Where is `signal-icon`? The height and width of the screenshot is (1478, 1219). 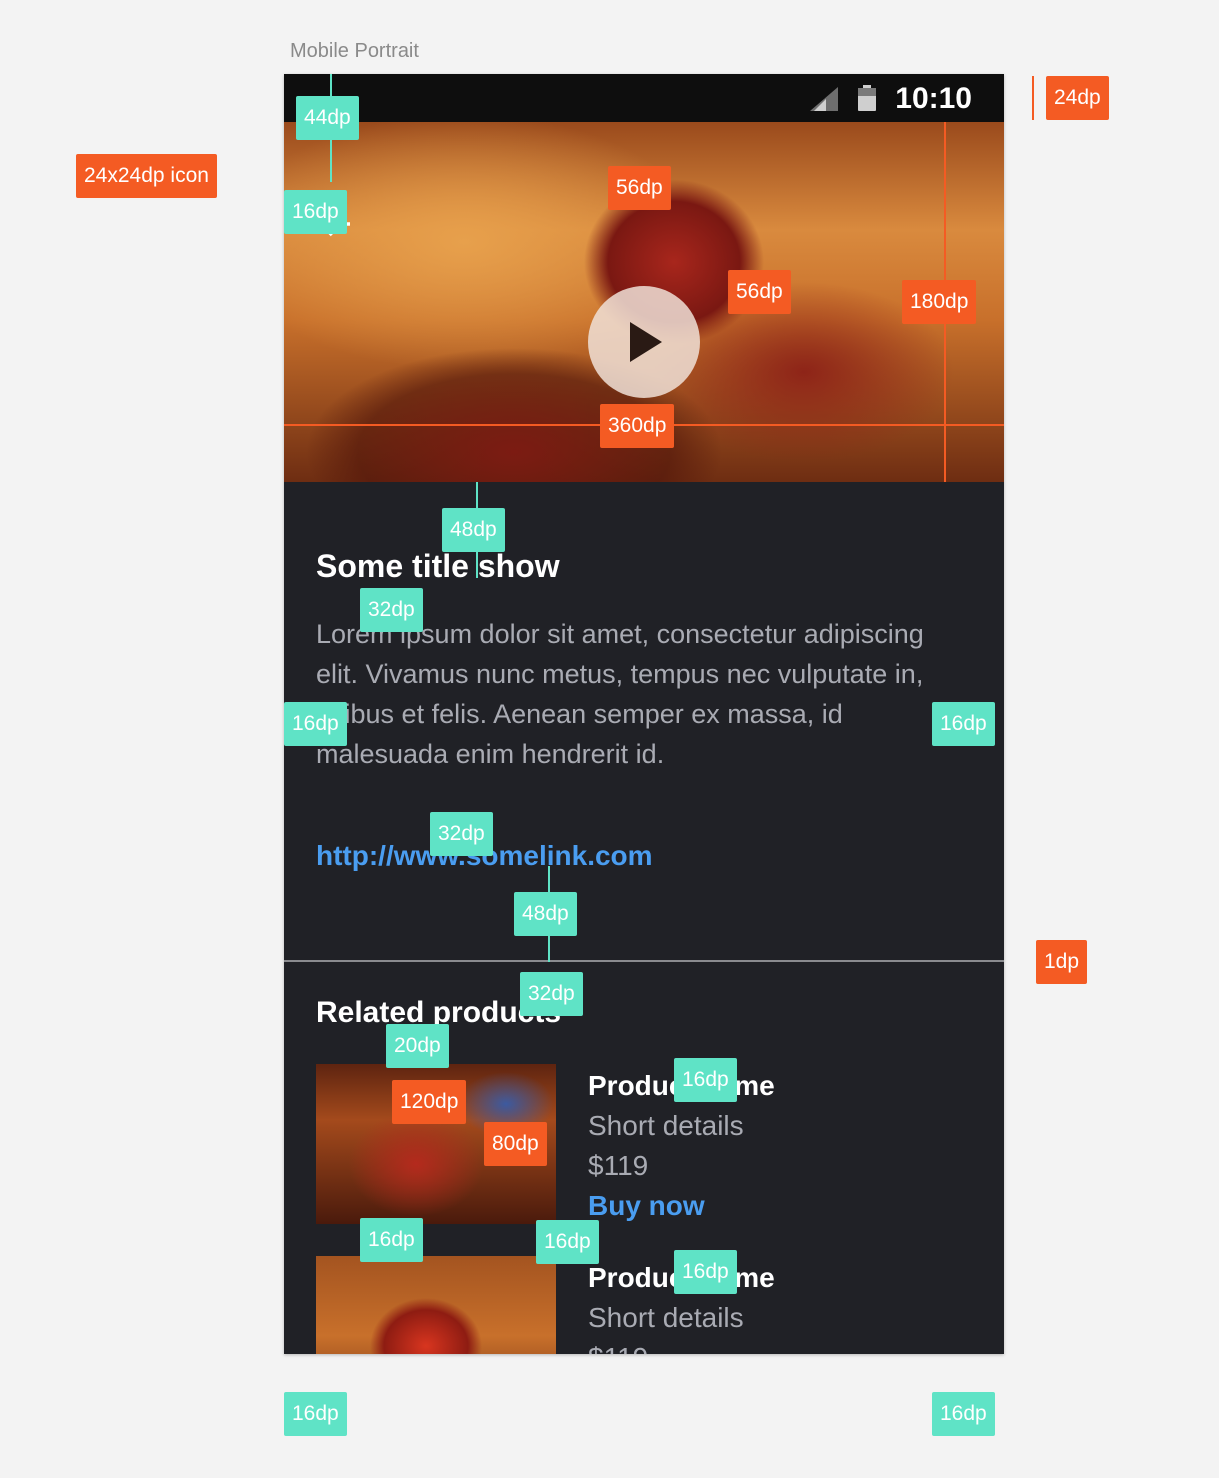
signal-icon is located at coordinates (824, 99).